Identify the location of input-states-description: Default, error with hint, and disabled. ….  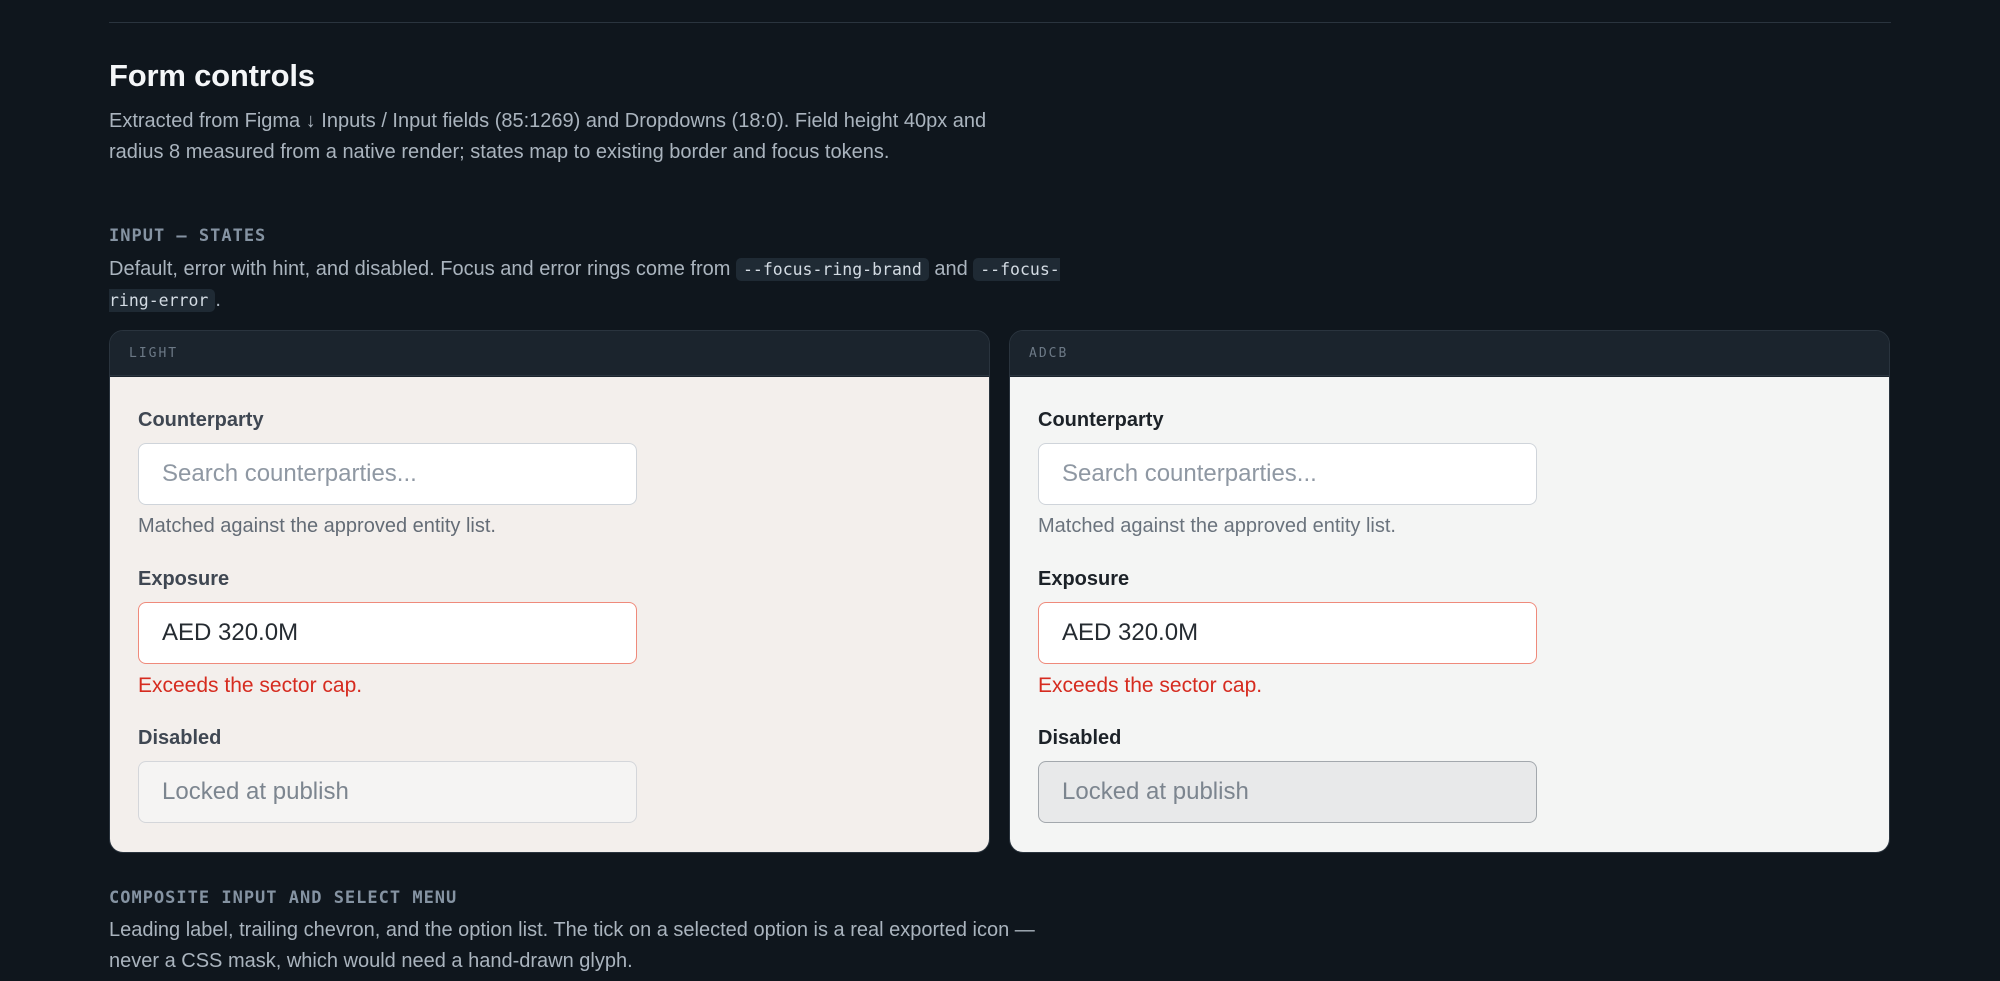
(589, 285).